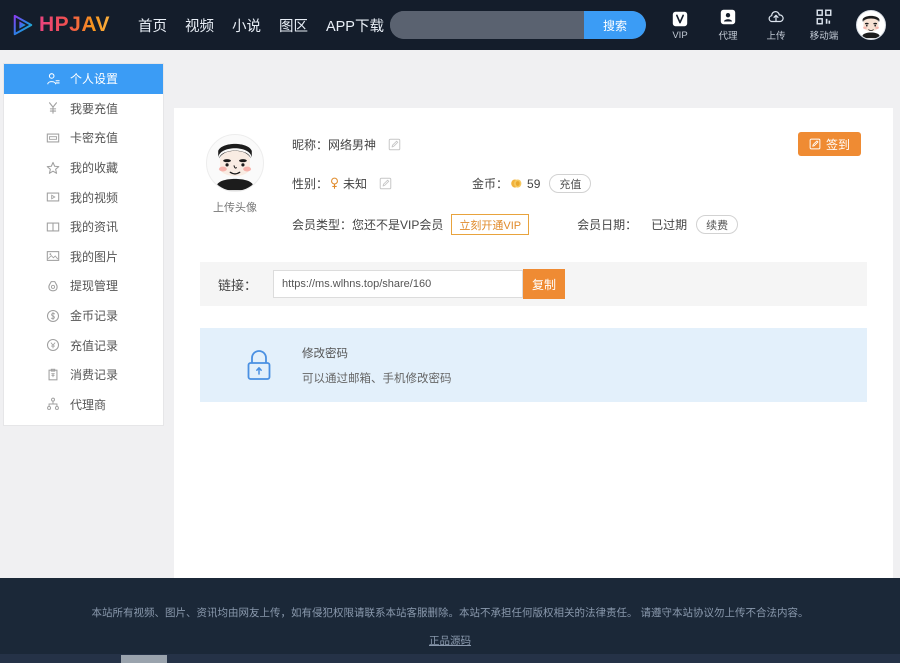 This screenshot has height=663, width=900. What do you see at coordinates (615, 25) in the screenshot?
I see `search-button: 搜索` at bounding box center [615, 25].